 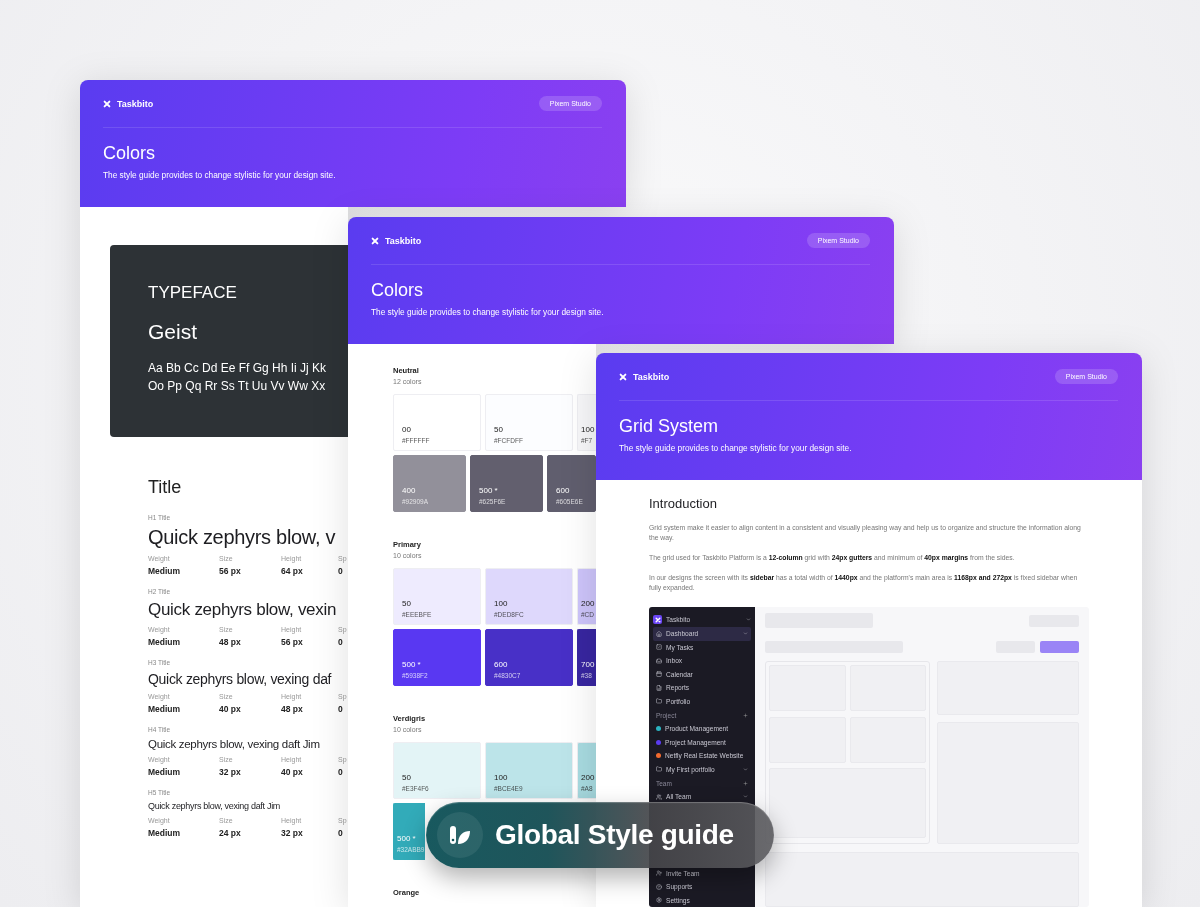 What do you see at coordinates (292, 571) in the screenshot?
I see `spec-value: 64 px` at bounding box center [292, 571].